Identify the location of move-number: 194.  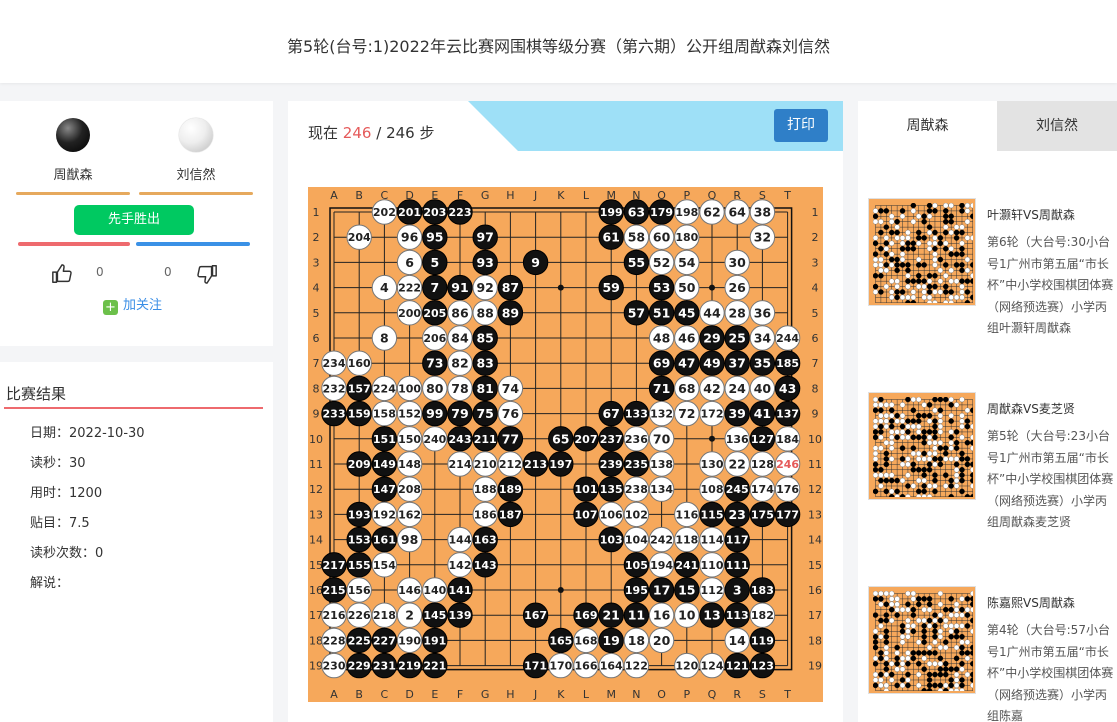
(661, 565).